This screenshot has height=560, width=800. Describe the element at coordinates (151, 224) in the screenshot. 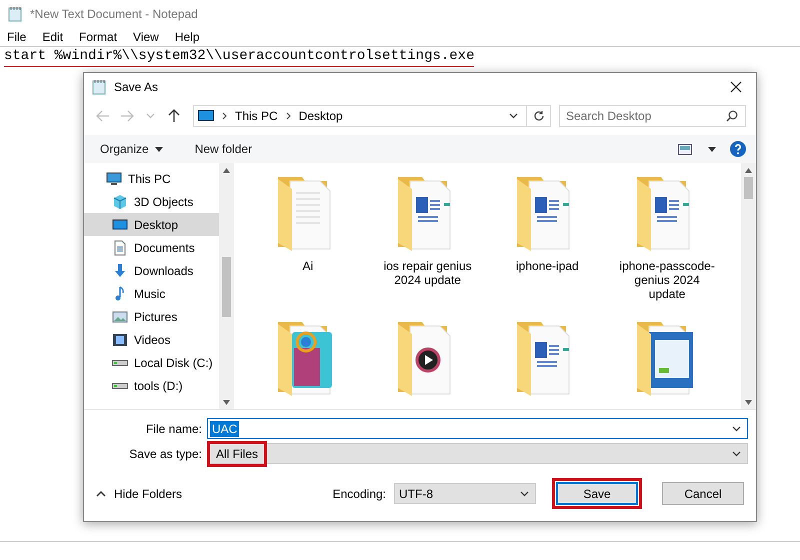

I see `nav-item: Desktop` at that location.